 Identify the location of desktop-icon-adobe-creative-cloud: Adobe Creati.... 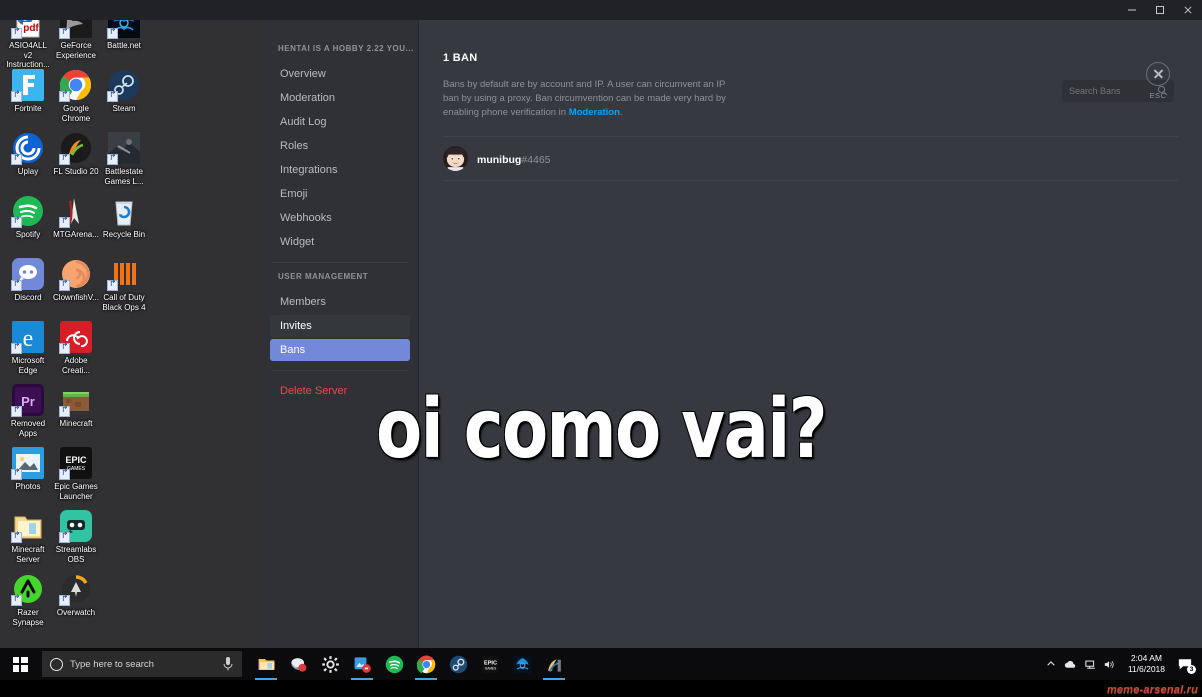
(76, 348).